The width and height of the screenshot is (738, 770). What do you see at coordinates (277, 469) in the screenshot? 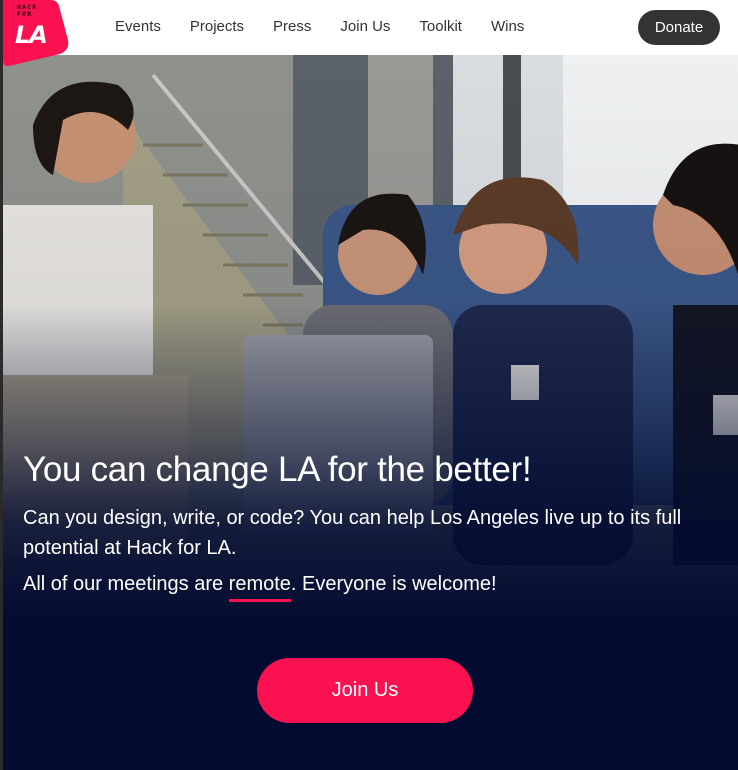
I see `hero-headline: You can change LA for the better!` at bounding box center [277, 469].